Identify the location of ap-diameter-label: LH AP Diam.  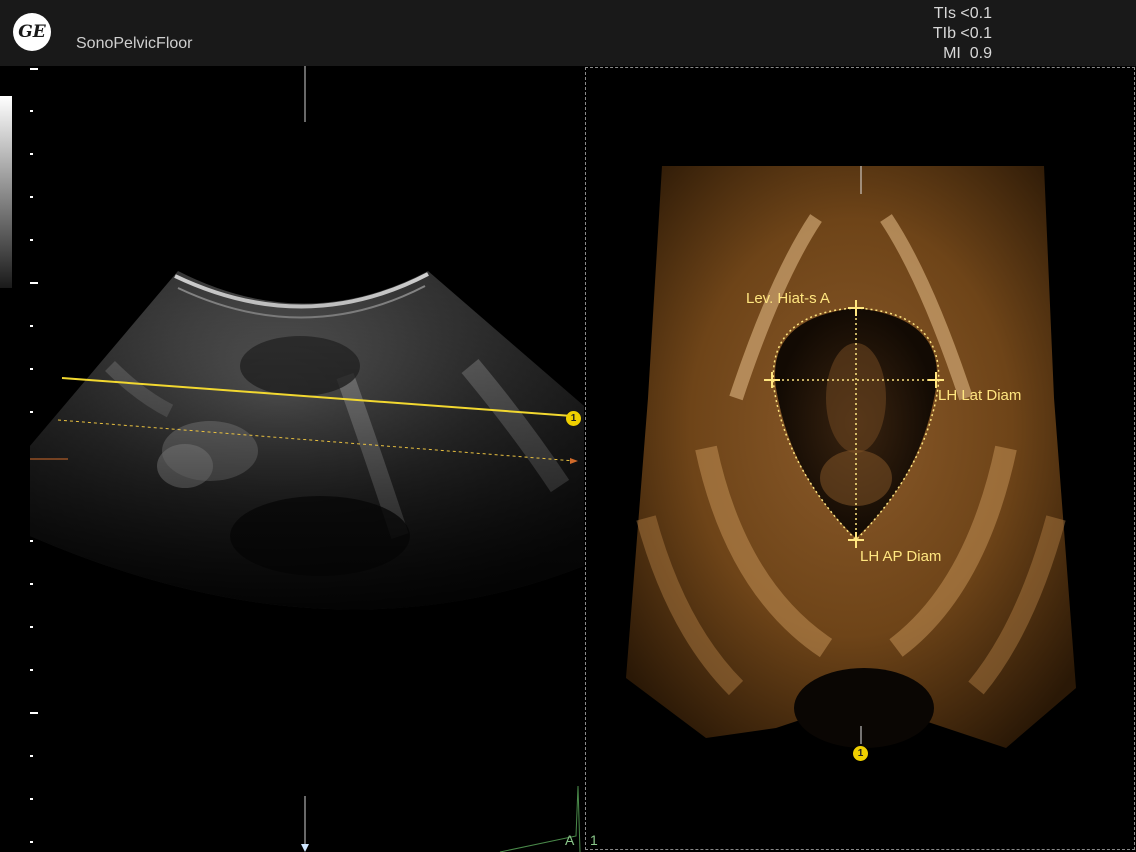
(901, 556).